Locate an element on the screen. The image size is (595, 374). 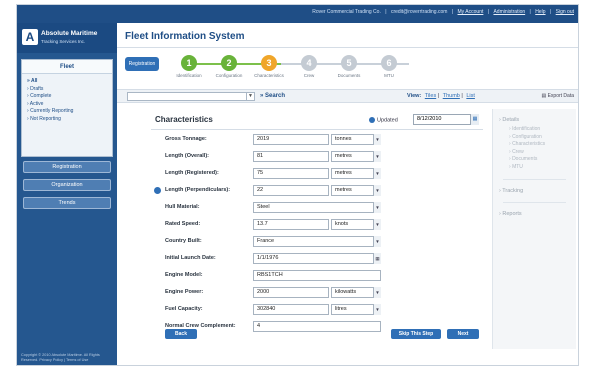
length-perpendiculars-input: 22 is located at coordinates (291, 190).